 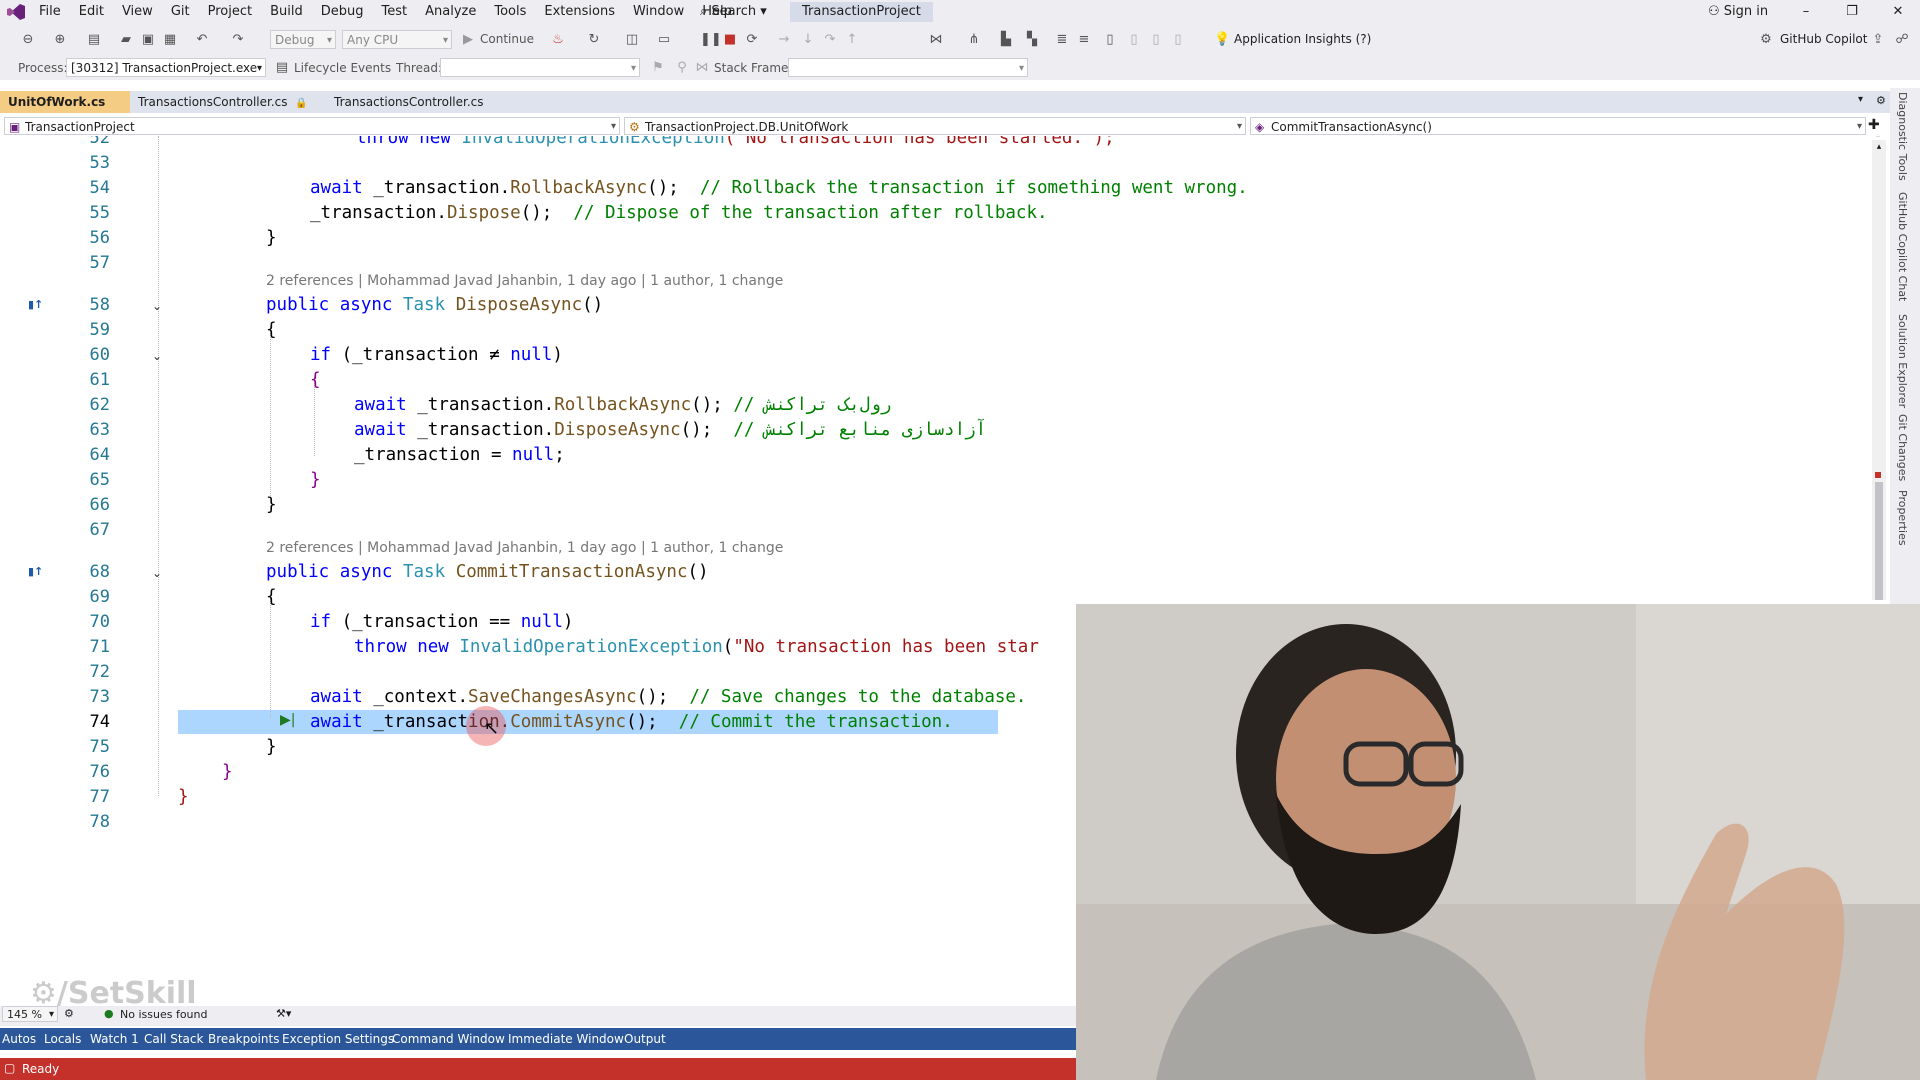 I want to click on threads-filter-icon: ⋈, so click(x=702, y=68).